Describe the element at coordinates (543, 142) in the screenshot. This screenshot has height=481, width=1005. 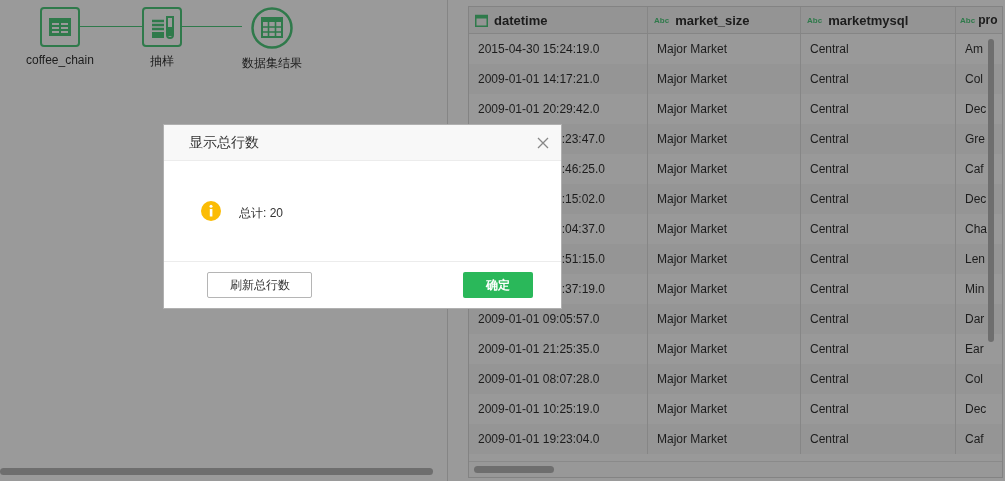
I see `close-icon` at that location.